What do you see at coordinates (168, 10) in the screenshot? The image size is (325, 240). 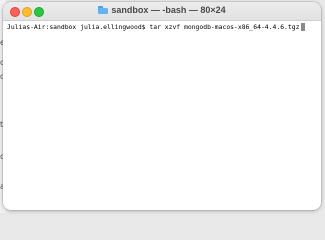 I see `window-title-text: sandbox — -bash — 80×24` at bounding box center [168, 10].